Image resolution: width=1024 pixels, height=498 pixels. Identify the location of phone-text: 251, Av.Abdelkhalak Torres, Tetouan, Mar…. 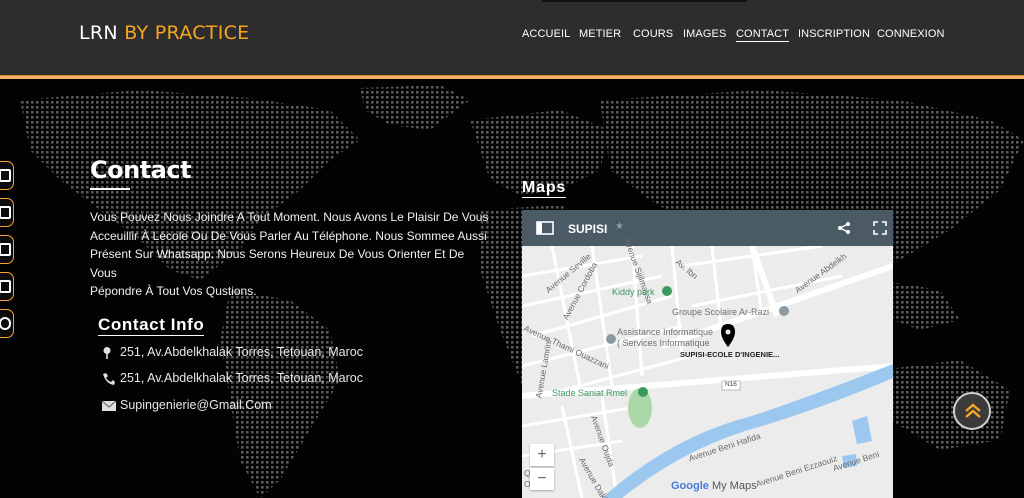
(241, 378).